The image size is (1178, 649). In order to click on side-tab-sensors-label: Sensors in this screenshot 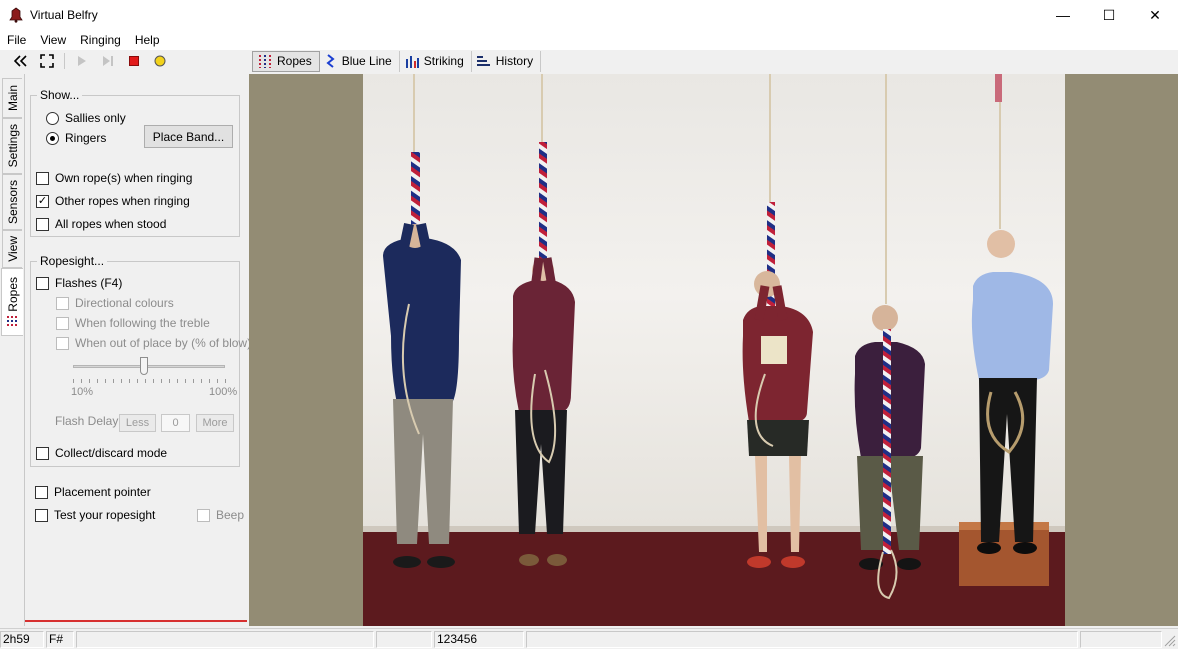, I will do `click(12, 202)`.